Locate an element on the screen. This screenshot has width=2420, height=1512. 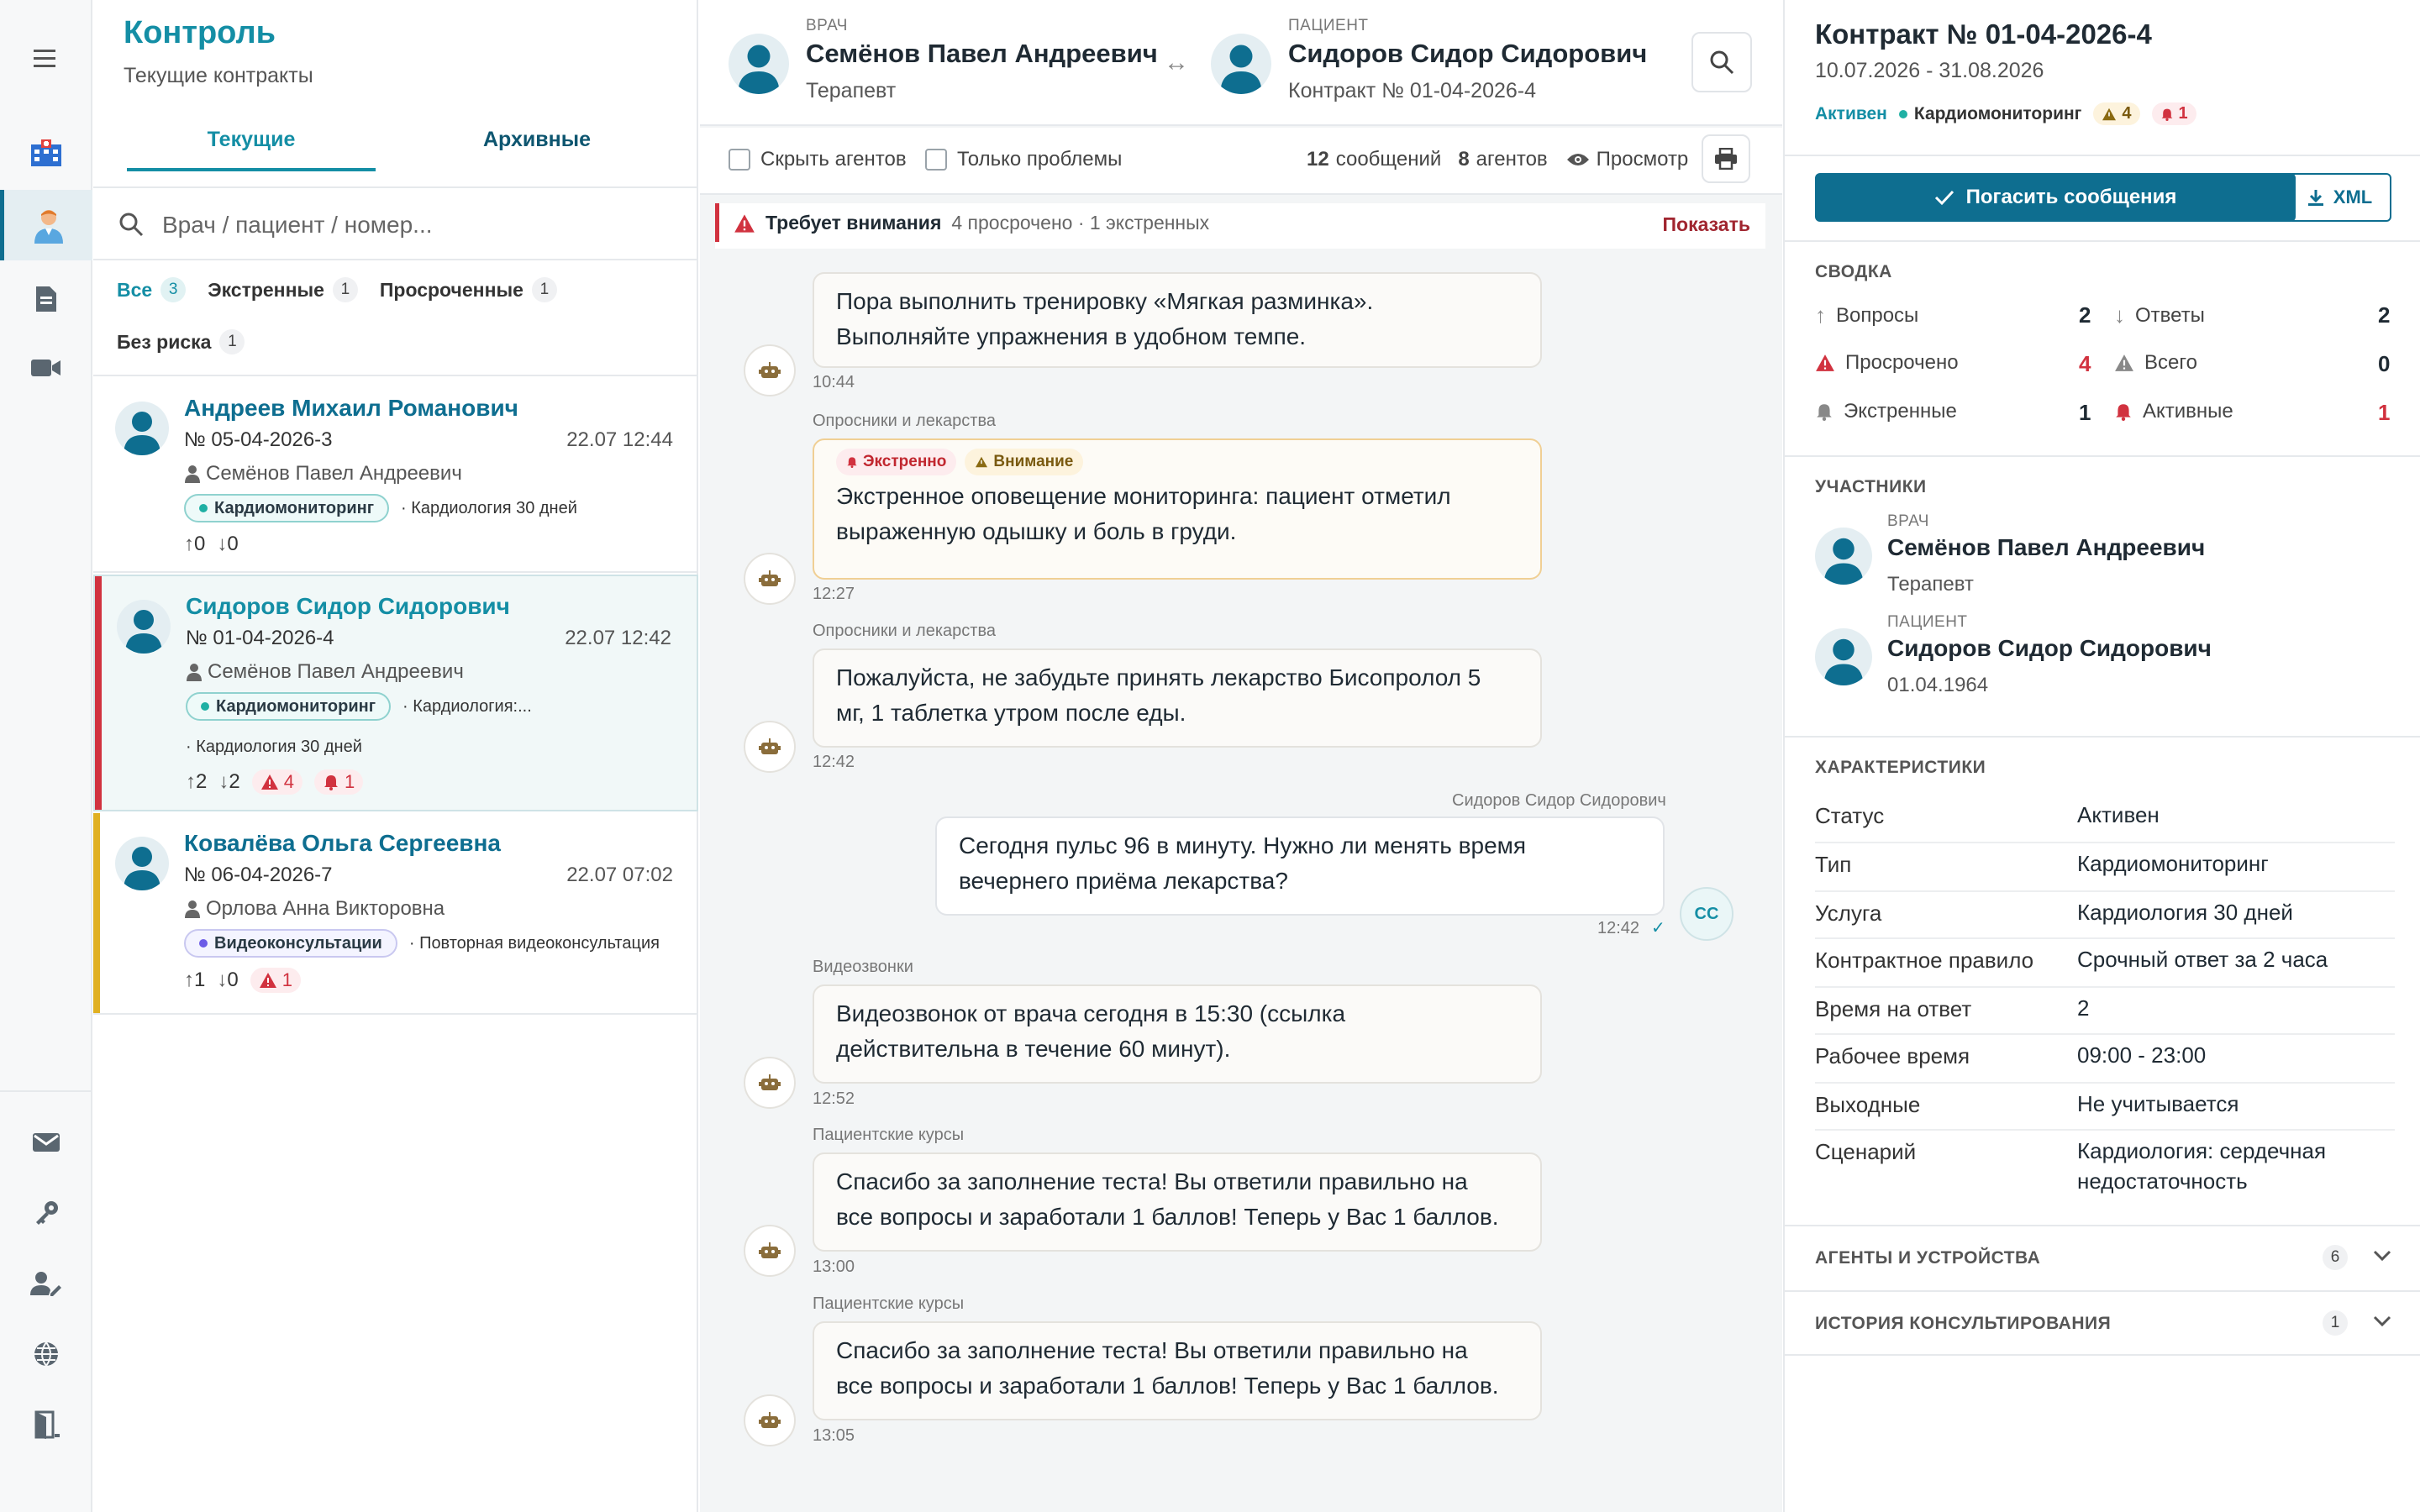
doctor-caption: ВРАЧ is located at coordinates (827, 25).